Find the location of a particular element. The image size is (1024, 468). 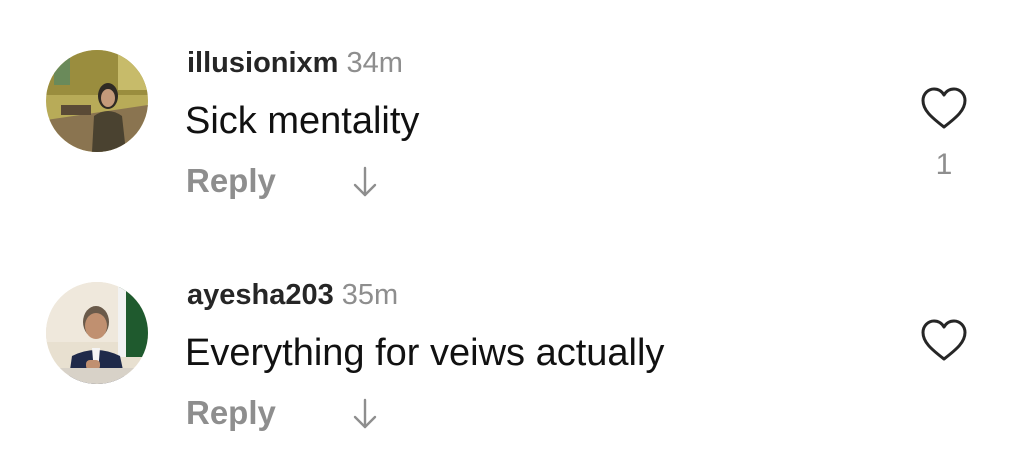

comment-text: Sick mentality is located at coordinates (302, 121).